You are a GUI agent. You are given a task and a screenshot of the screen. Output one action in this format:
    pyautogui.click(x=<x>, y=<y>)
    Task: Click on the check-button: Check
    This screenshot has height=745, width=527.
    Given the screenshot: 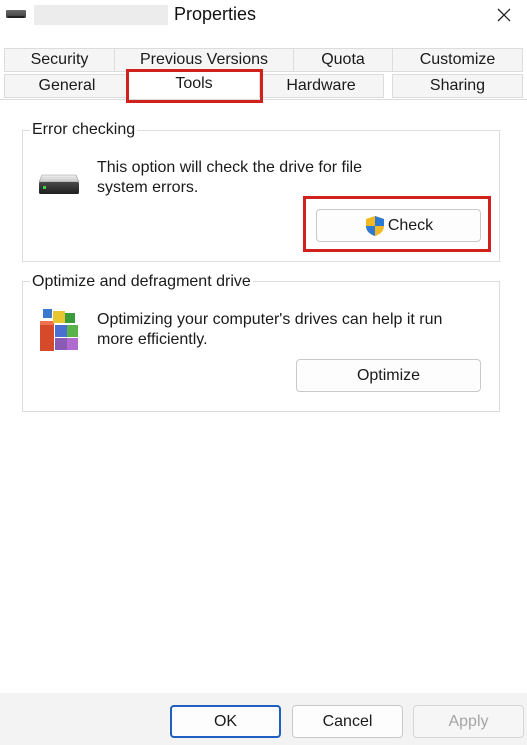 What is the action you would take?
    pyautogui.click(x=398, y=225)
    